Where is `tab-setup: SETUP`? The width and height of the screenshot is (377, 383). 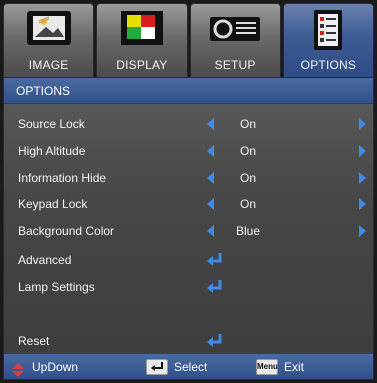
tab-setup: SETUP is located at coordinates (235, 40).